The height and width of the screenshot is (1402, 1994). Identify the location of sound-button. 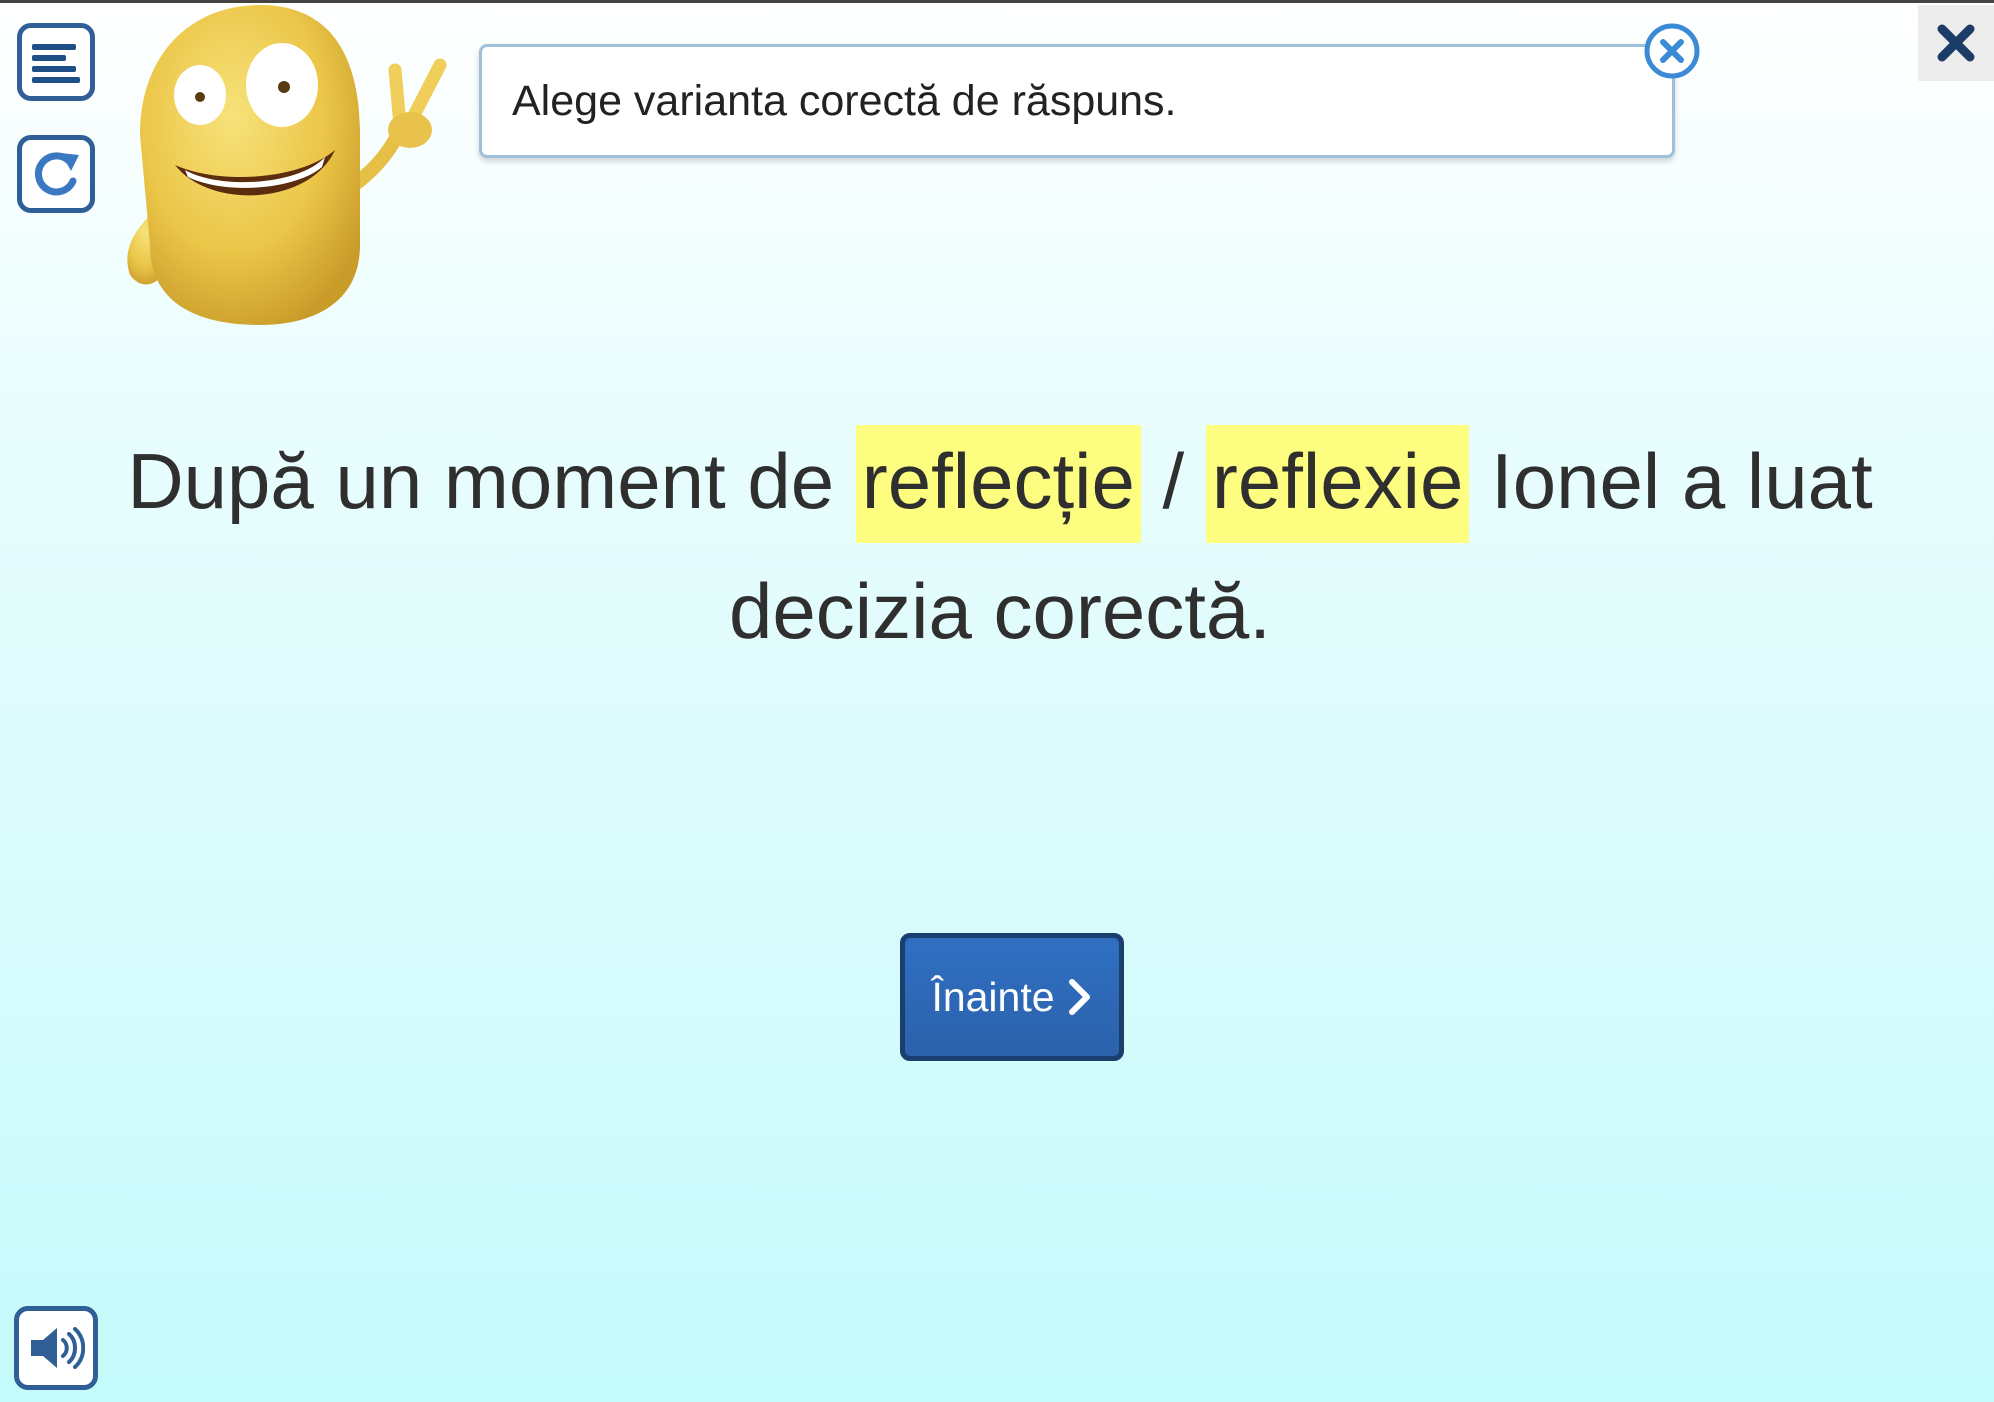
(56, 1348).